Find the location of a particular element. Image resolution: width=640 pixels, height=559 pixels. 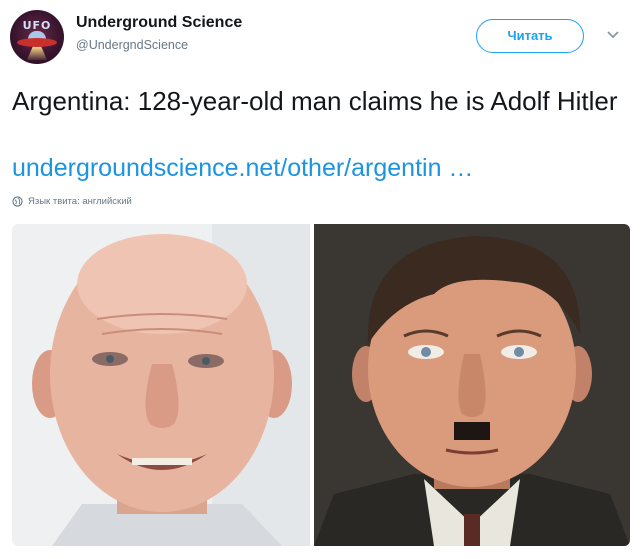

ufo-saucer-icon is located at coordinates (37, 42).